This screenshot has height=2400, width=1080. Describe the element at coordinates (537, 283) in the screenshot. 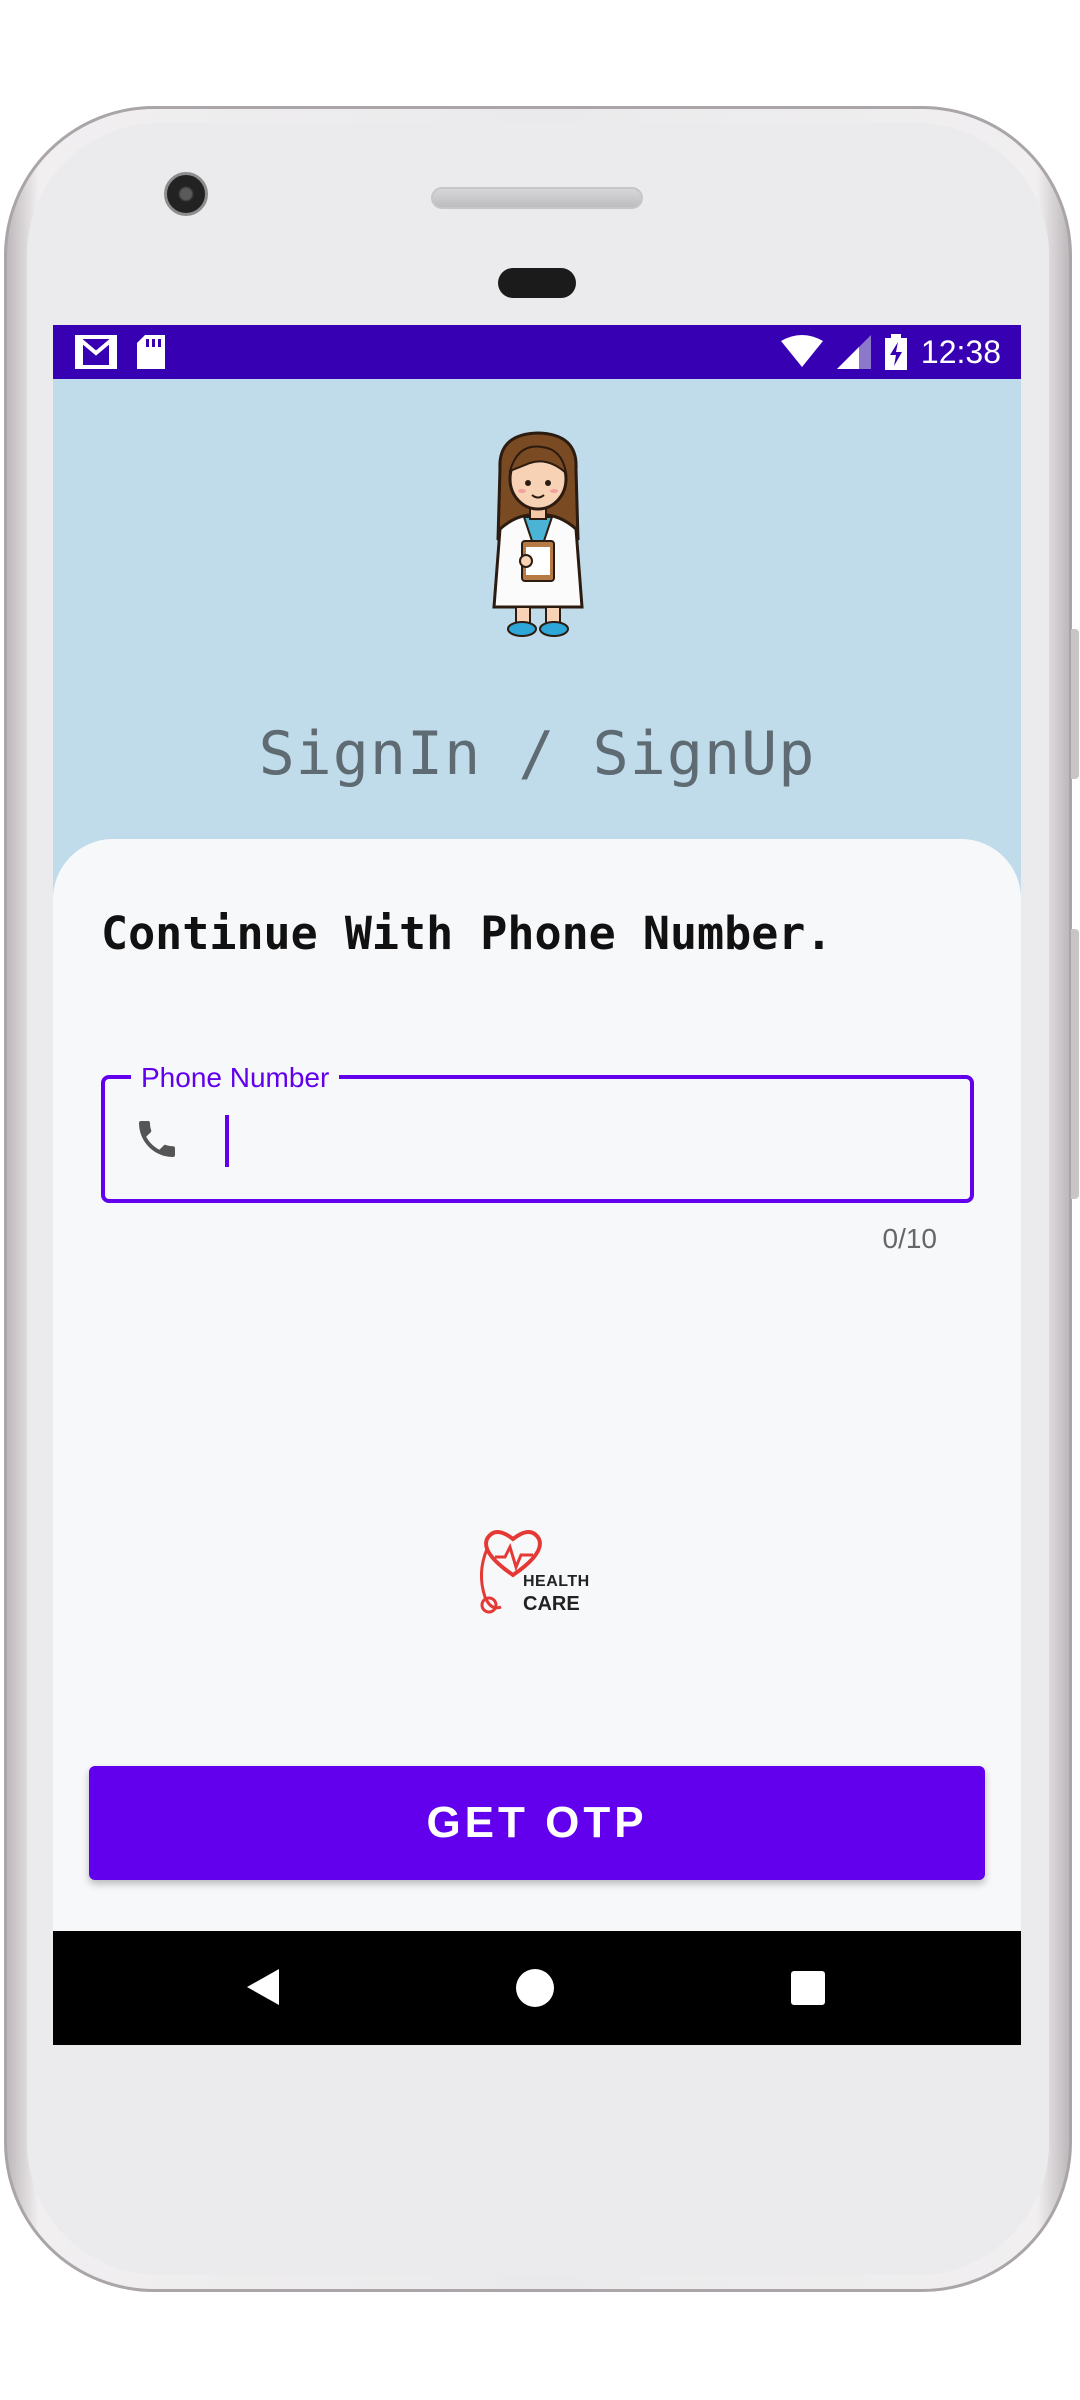

I see `proximity-sensor` at that location.